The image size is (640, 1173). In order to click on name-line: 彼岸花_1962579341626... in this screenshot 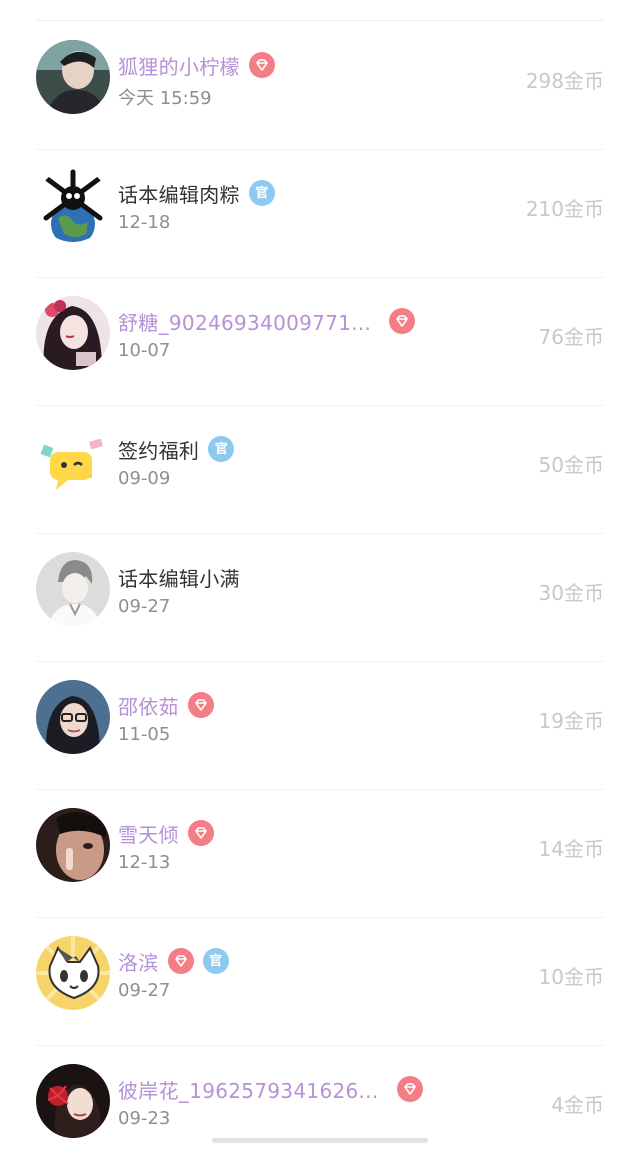, I will do `click(270, 1089)`.